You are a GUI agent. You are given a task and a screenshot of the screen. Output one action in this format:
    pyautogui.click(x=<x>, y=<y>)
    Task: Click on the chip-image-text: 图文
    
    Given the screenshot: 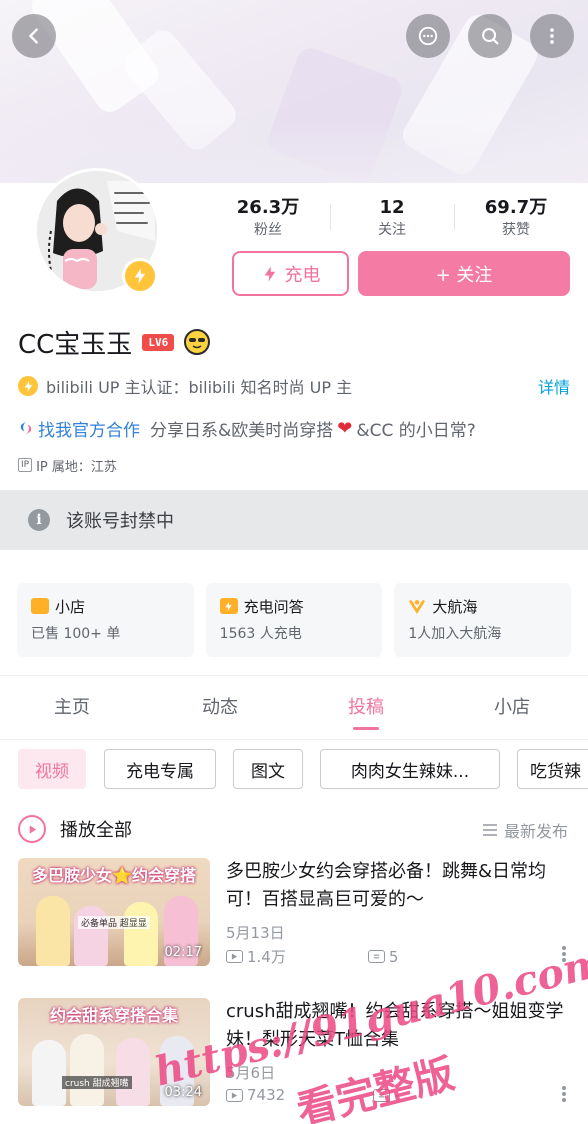 What is the action you would take?
    pyautogui.click(x=268, y=769)
    